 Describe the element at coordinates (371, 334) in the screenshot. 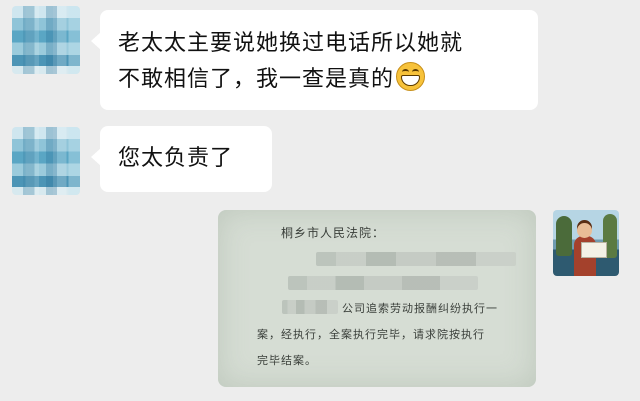

I see `document-line: 案，经执行，全案执行完毕，请求院按执行` at that location.